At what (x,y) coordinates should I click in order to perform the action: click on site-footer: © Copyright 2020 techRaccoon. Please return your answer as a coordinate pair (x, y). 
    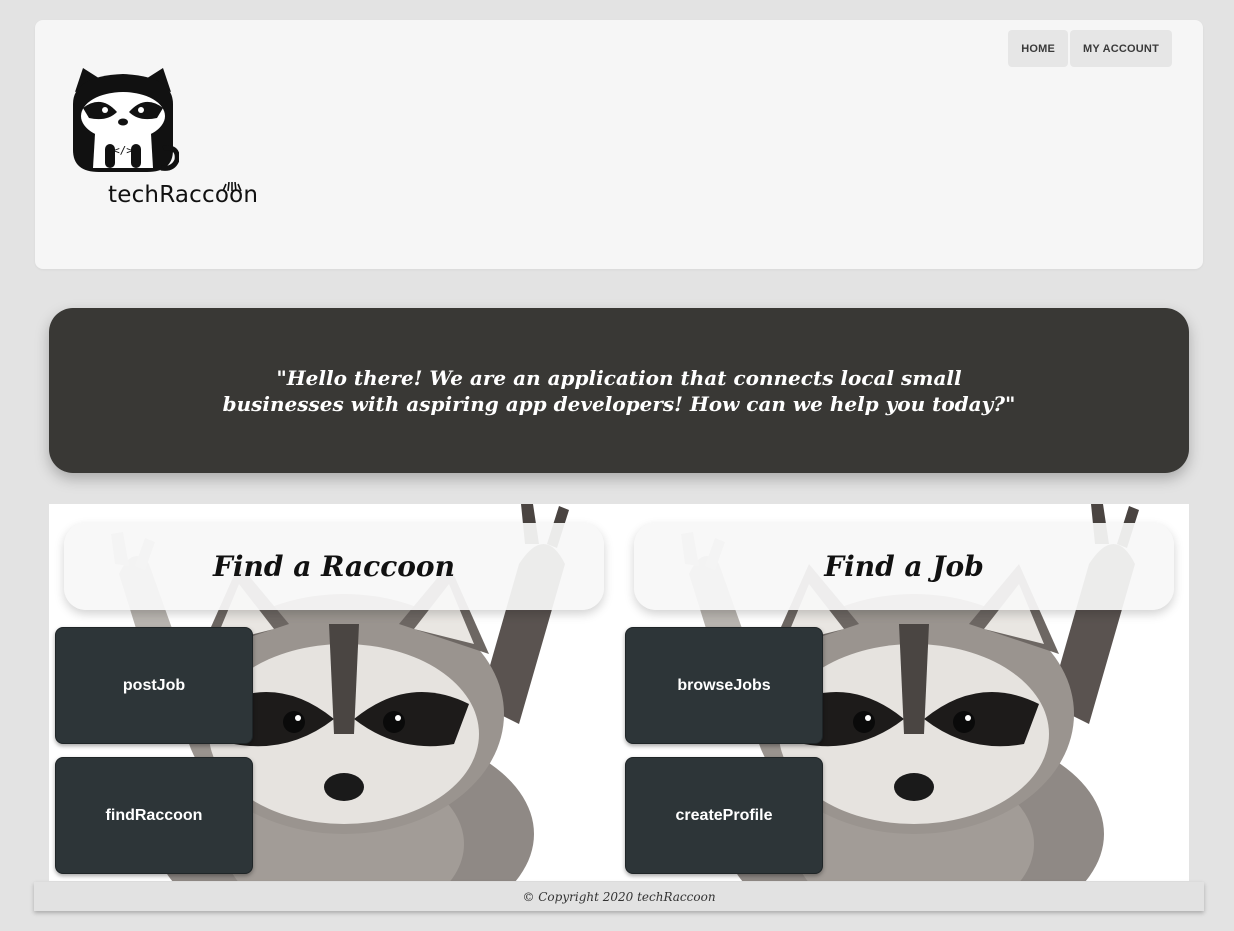
    Looking at the image, I should click on (619, 896).